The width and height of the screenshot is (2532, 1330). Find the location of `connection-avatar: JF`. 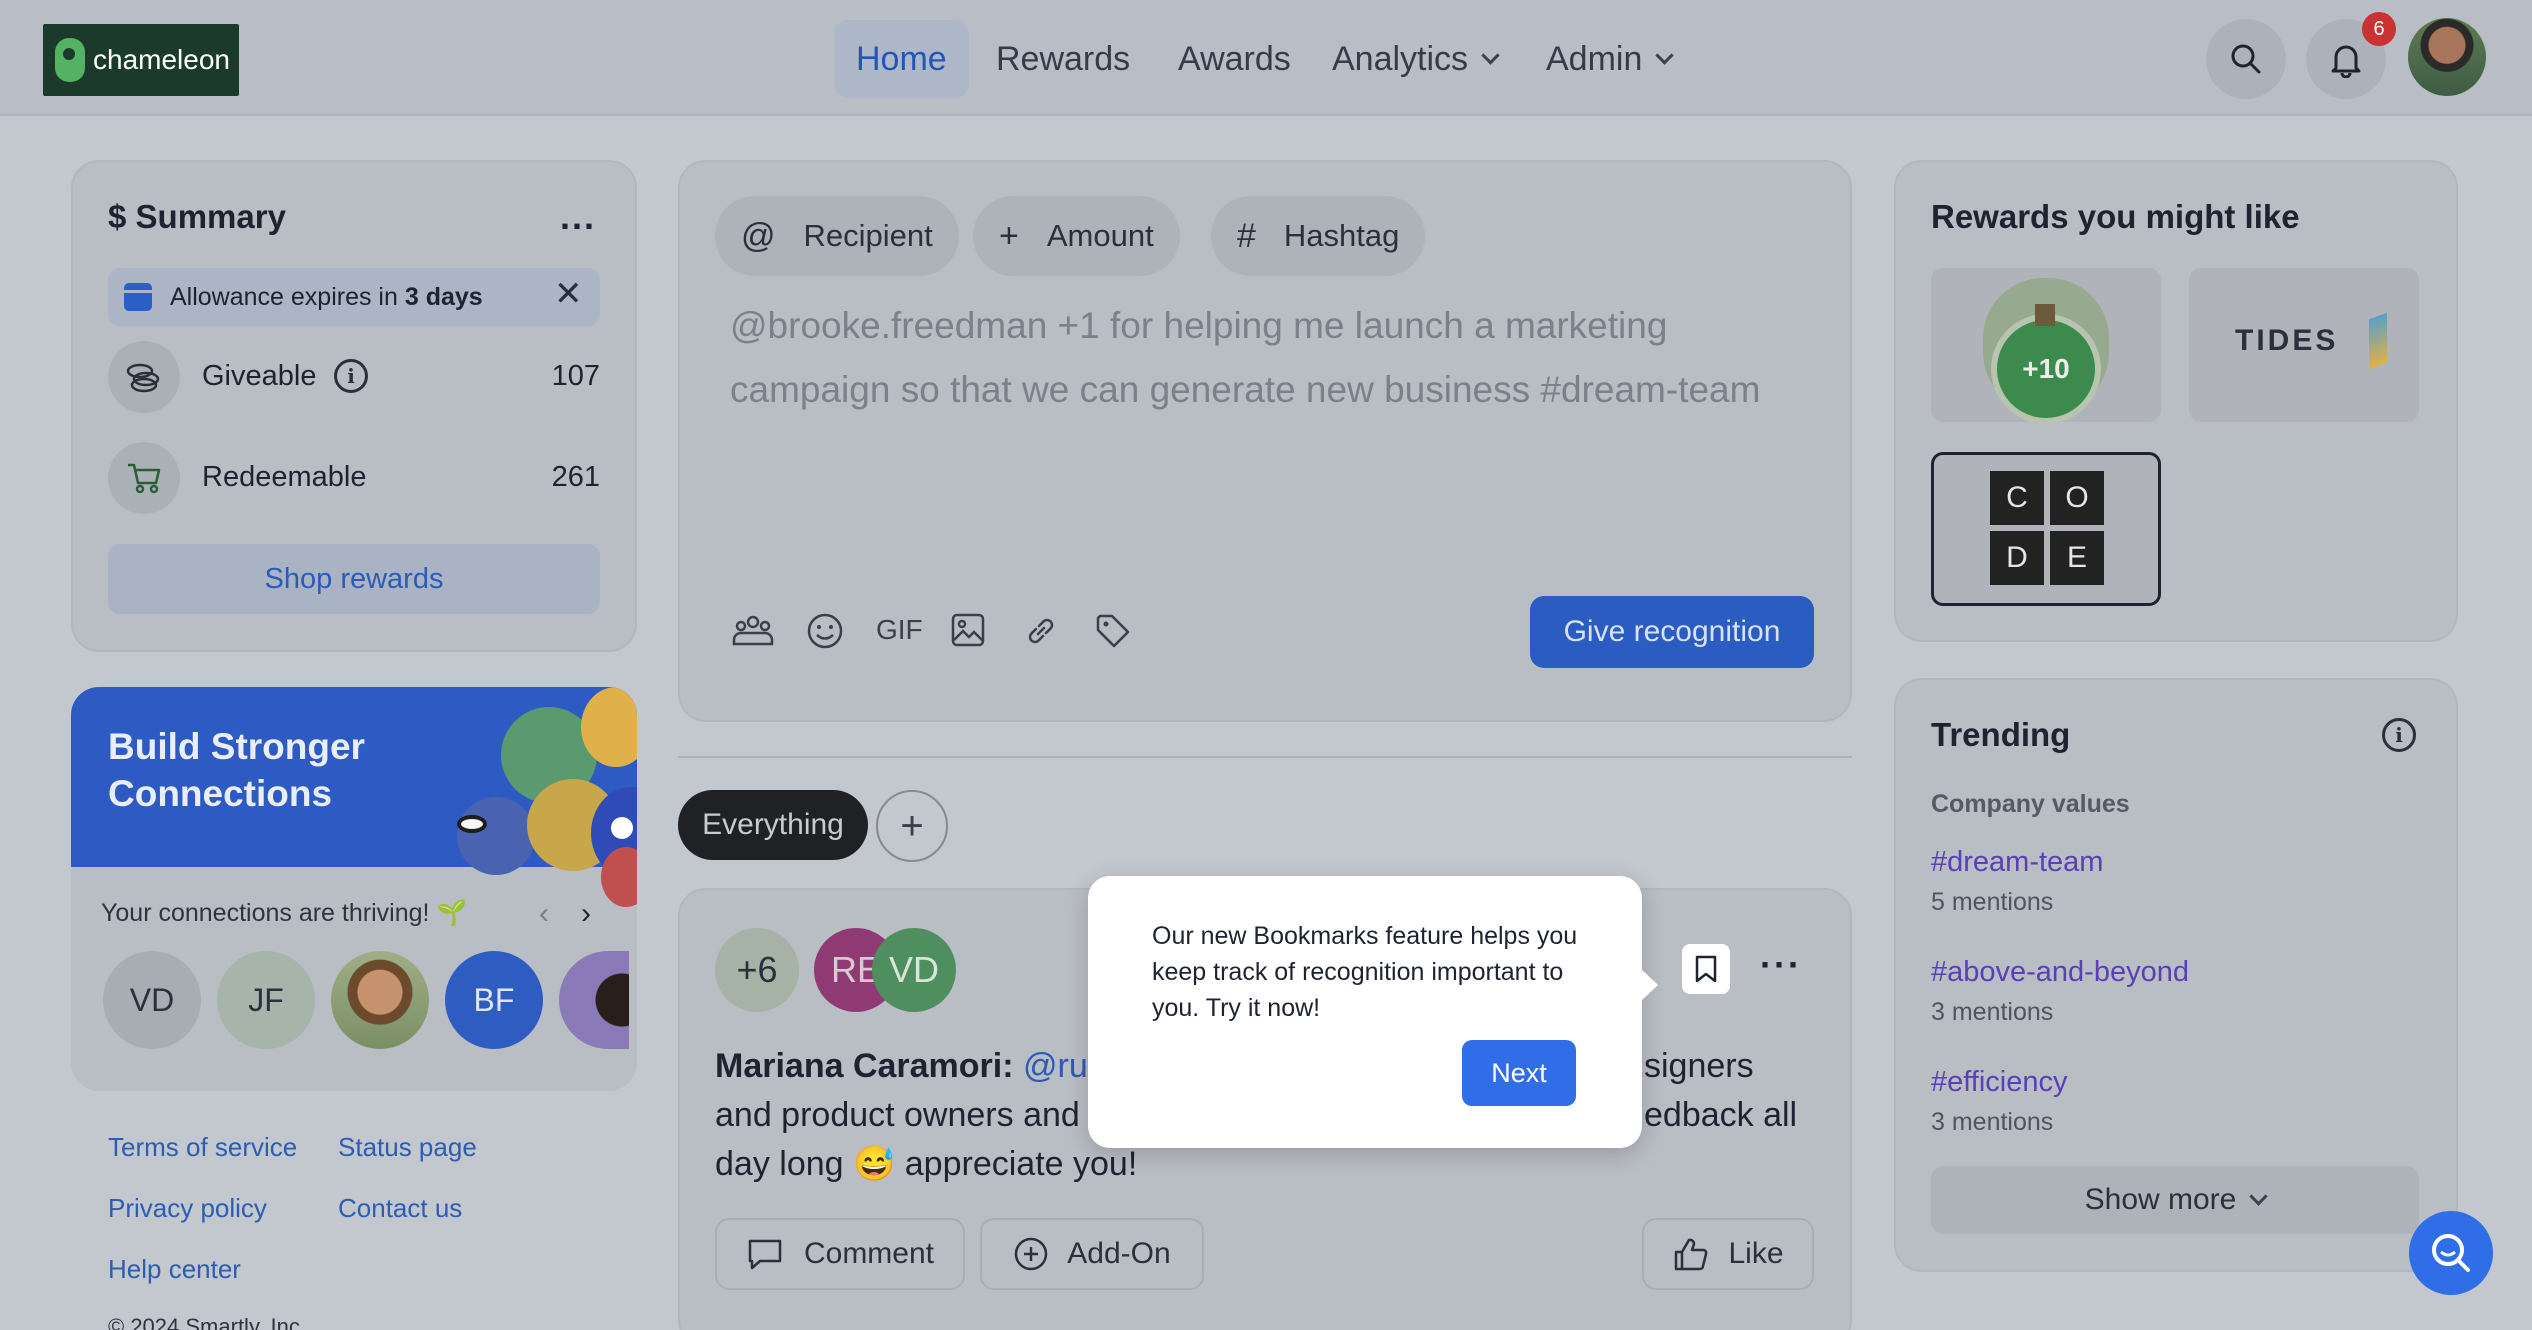

connection-avatar: JF is located at coordinates (266, 1000).